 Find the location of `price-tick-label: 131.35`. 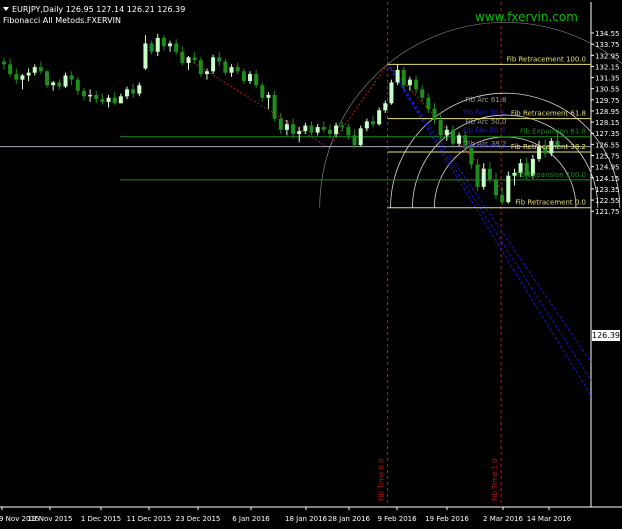

price-tick-label: 131.35 is located at coordinates (607, 79).